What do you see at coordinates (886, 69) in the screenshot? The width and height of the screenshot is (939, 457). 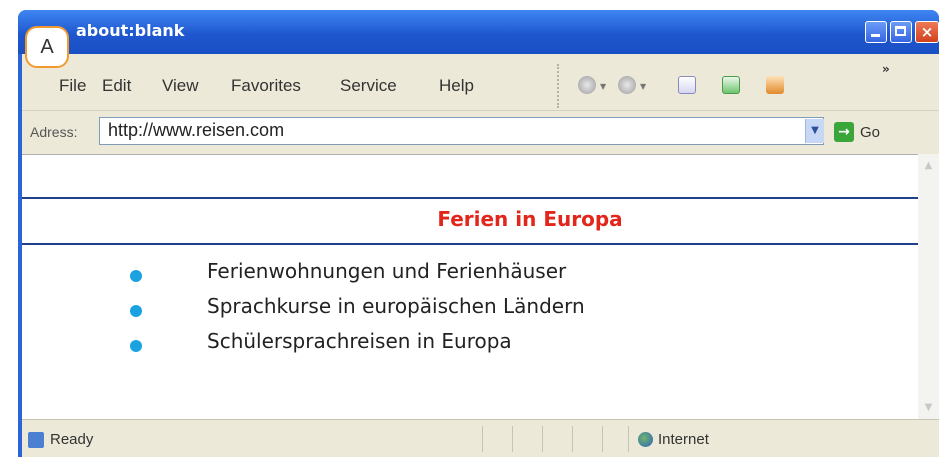 I see `toolbar-overflow-icon: »` at bounding box center [886, 69].